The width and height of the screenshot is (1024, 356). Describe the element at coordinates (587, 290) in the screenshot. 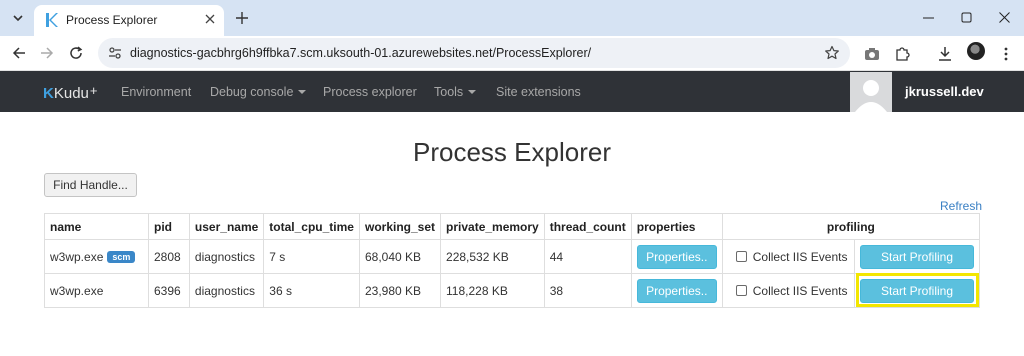

I see `cell-thread-count: 38` at that location.